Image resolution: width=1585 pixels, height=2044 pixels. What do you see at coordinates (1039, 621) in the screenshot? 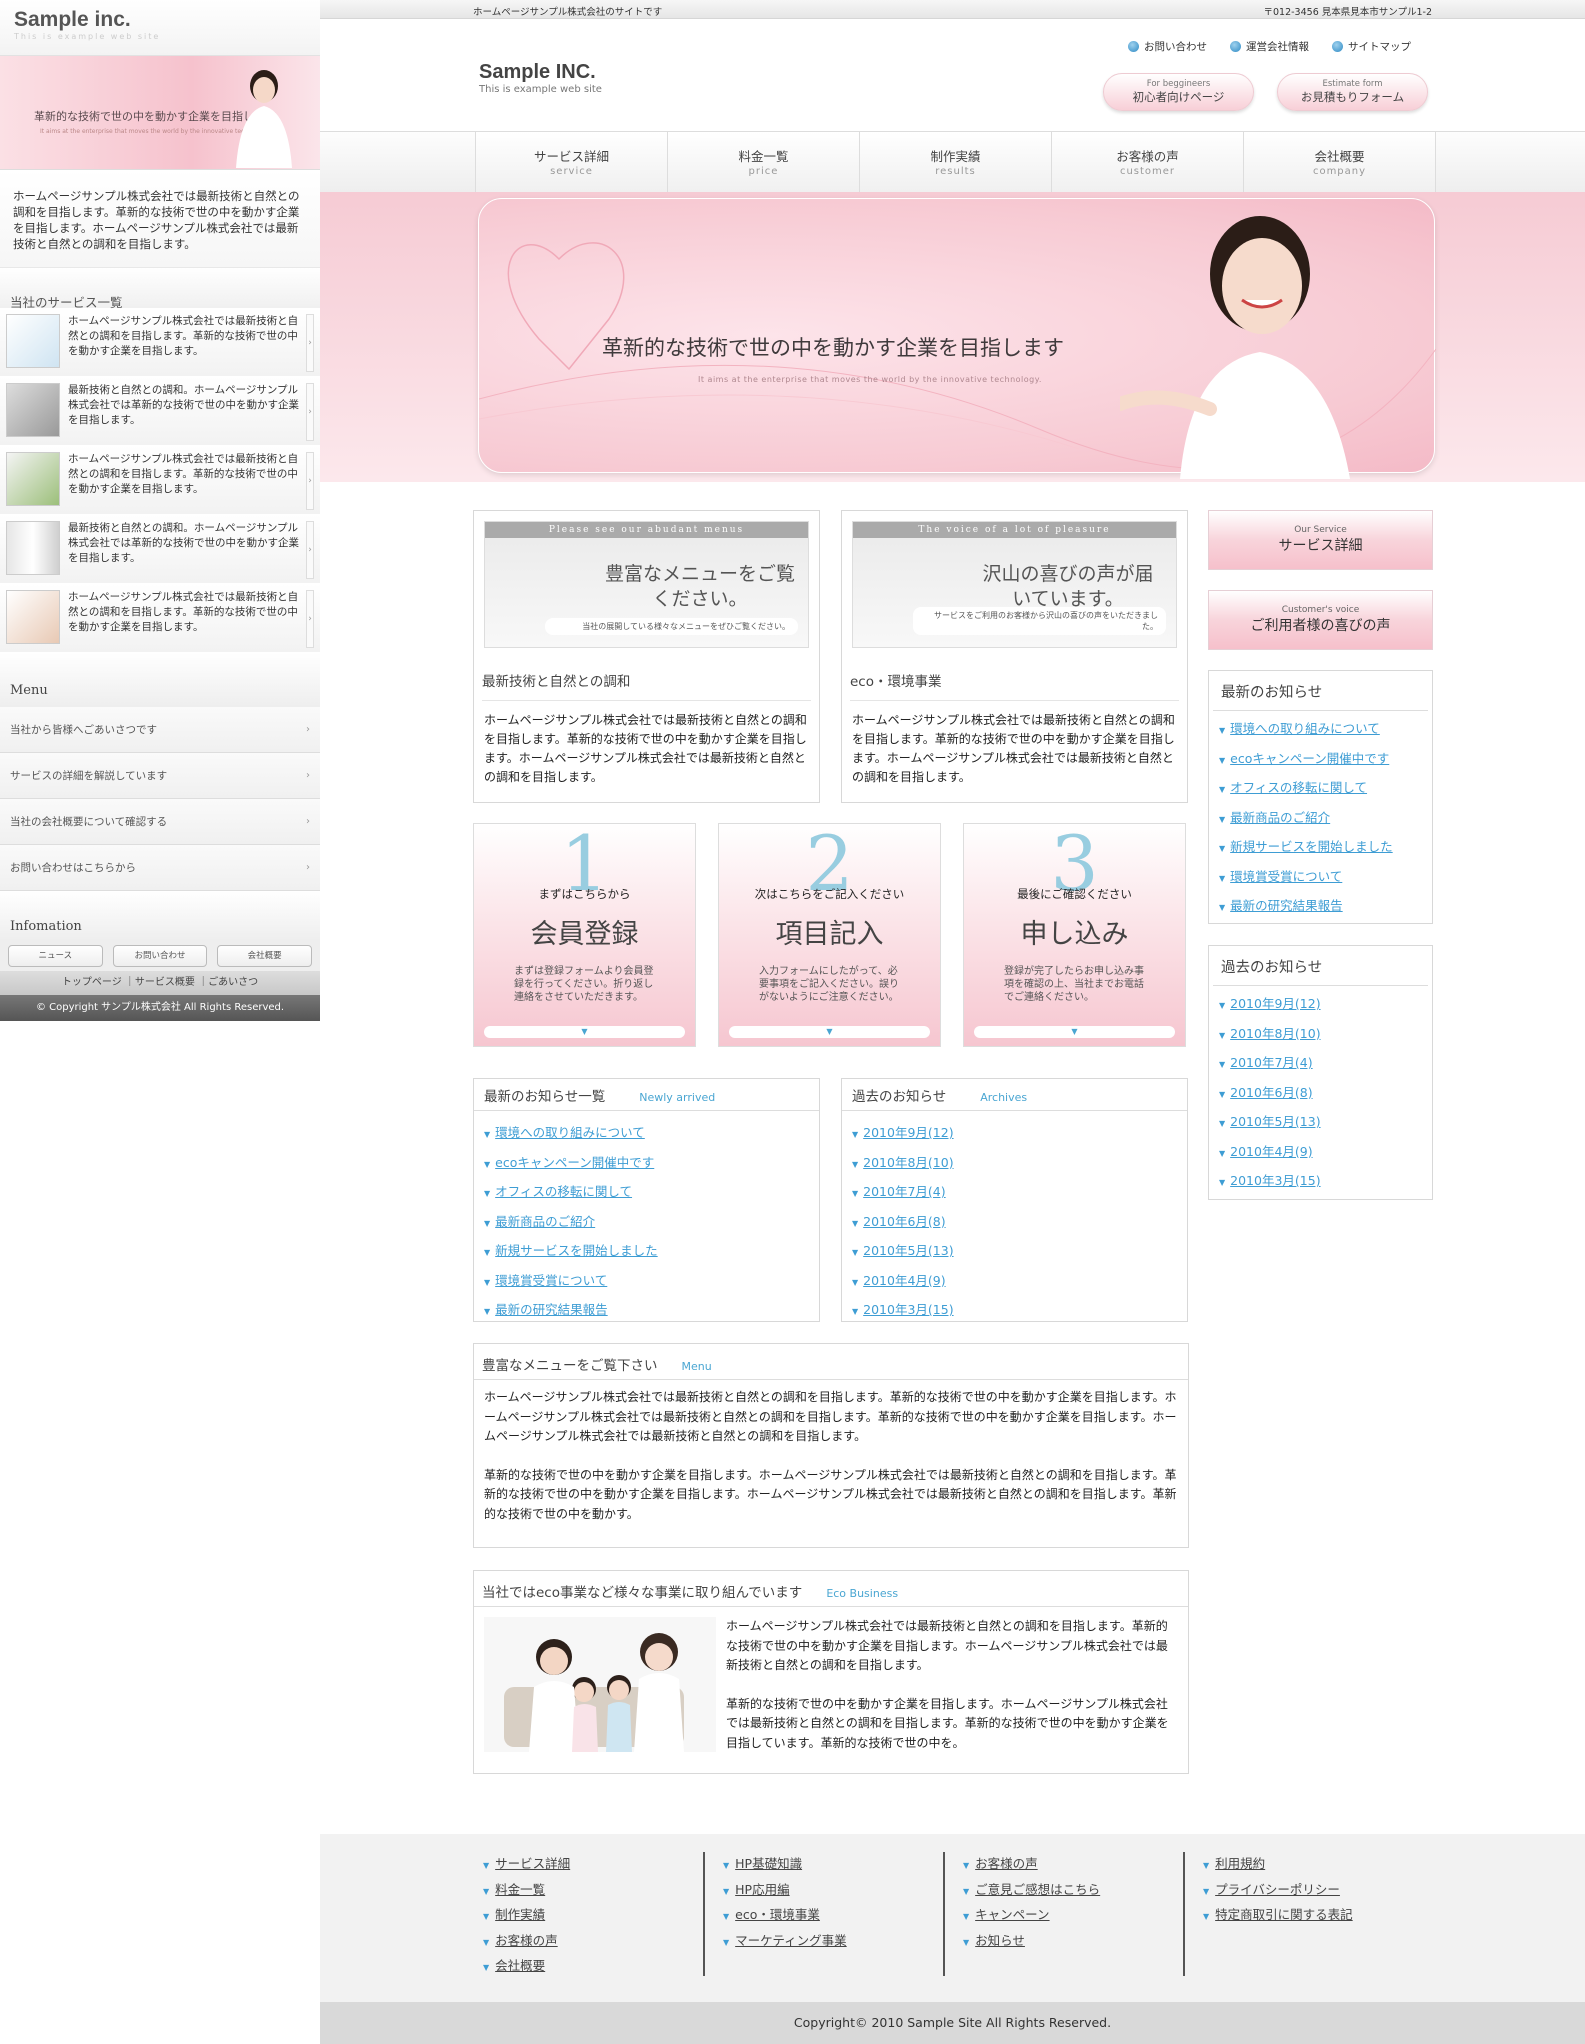
I see `voice-panel-note: サービスをご利用のお客様から沢山の喜びの声をいただきました。` at bounding box center [1039, 621].